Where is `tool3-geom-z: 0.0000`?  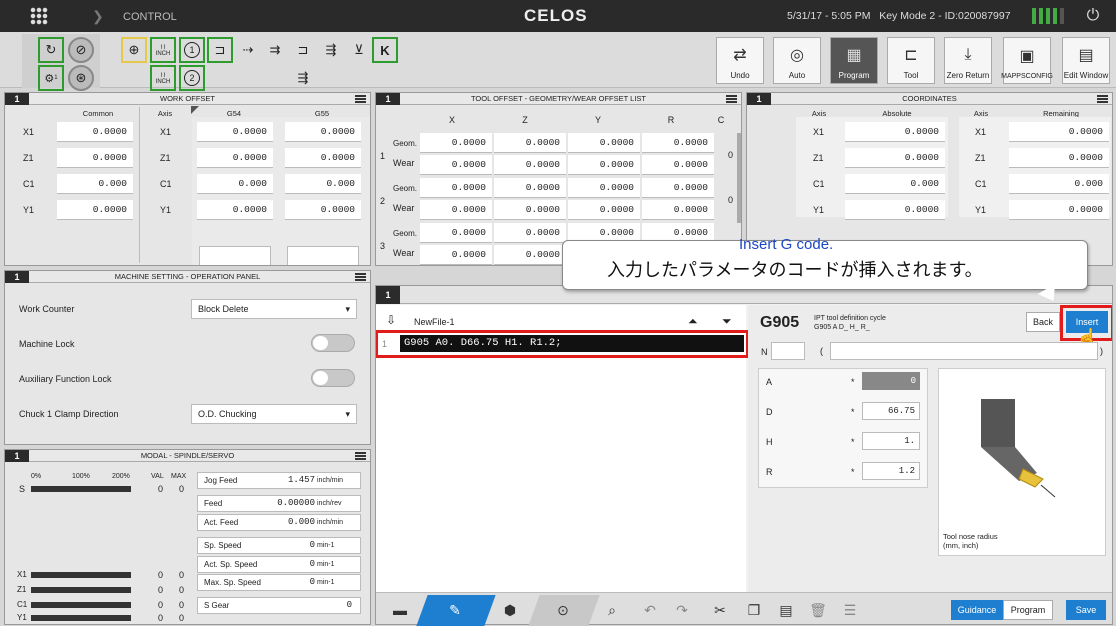
tool3-geom-z: 0.0000 is located at coordinates (530, 233).